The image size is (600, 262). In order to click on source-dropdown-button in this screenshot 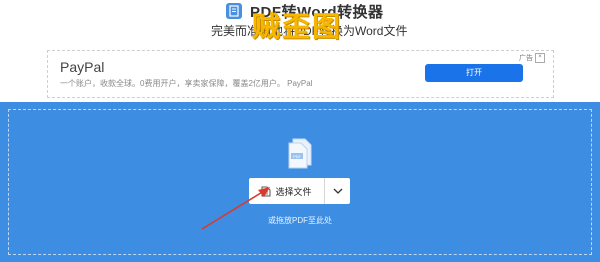, I will do `click(337, 191)`.